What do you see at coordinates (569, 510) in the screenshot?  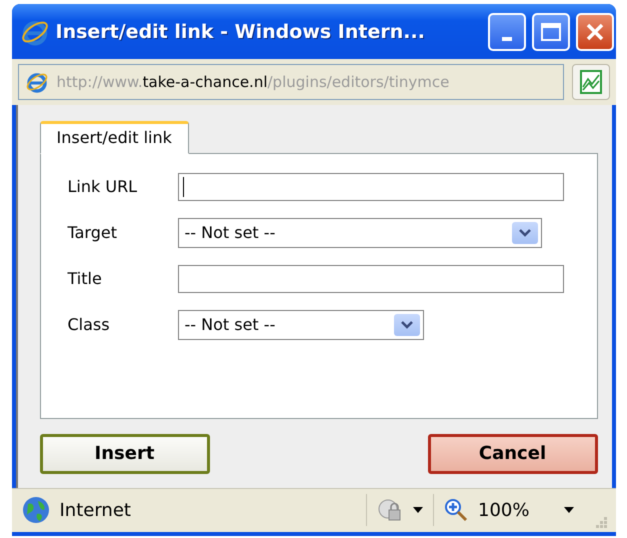 I see `zoom-dropdown-button` at bounding box center [569, 510].